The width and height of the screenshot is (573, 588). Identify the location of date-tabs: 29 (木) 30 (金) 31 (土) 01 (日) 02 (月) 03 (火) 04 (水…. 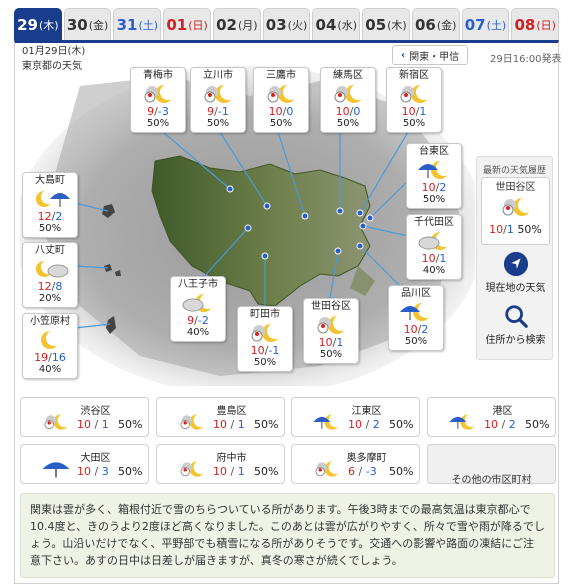
(287, 24).